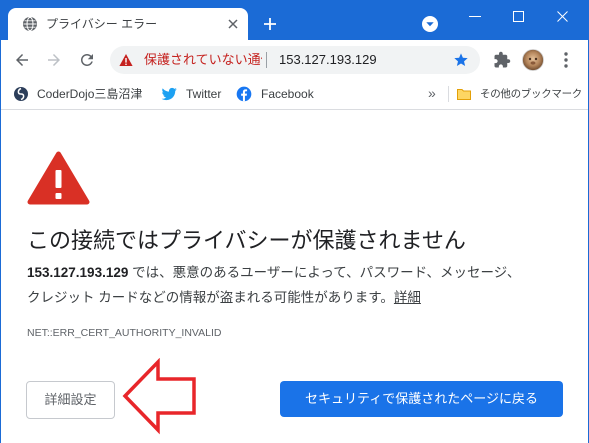 This screenshot has height=443, width=589. I want to click on window-border-left, so click(0, 221).